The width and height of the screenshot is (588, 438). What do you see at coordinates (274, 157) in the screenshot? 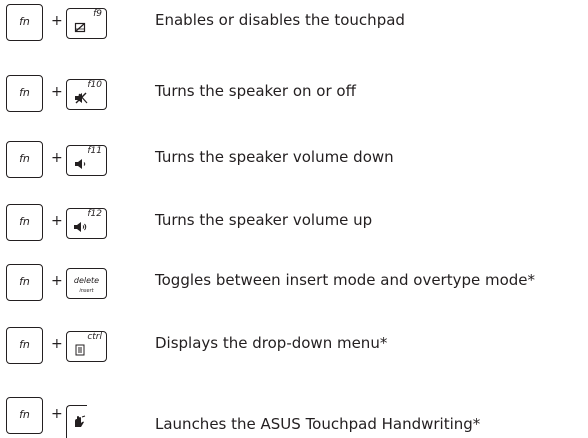
I see `shortcut-description: Turns the speaker volume down` at bounding box center [274, 157].